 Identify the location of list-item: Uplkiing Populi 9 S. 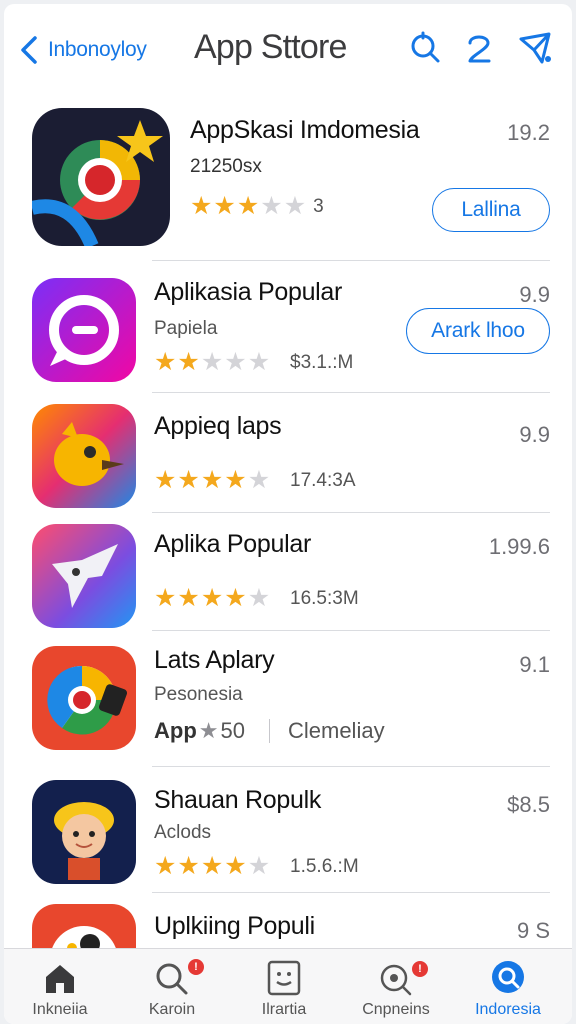
(288, 923).